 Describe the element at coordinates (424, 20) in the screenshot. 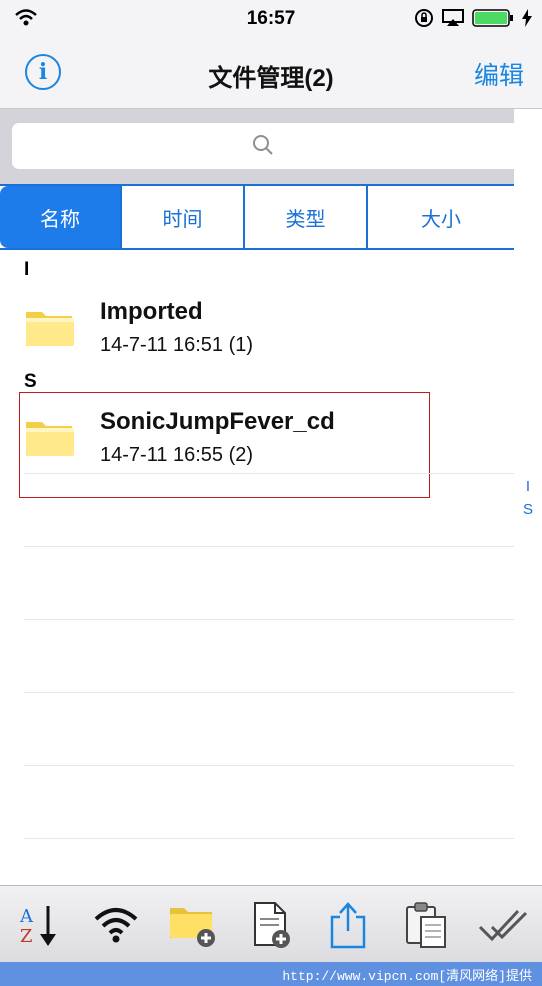

I see `rotation-lock-icon` at that location.